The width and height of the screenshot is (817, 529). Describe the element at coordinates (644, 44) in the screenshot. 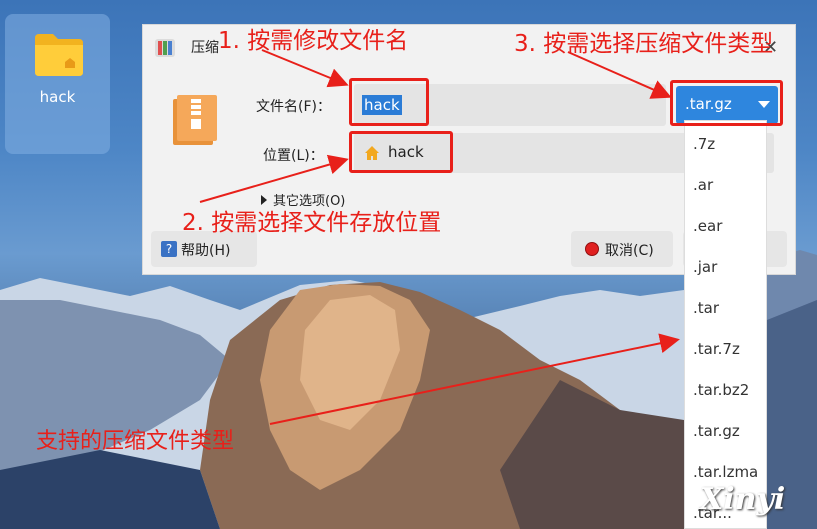

I see `step3-annotation: 3. 按需选择压缩文件类型` at that location.